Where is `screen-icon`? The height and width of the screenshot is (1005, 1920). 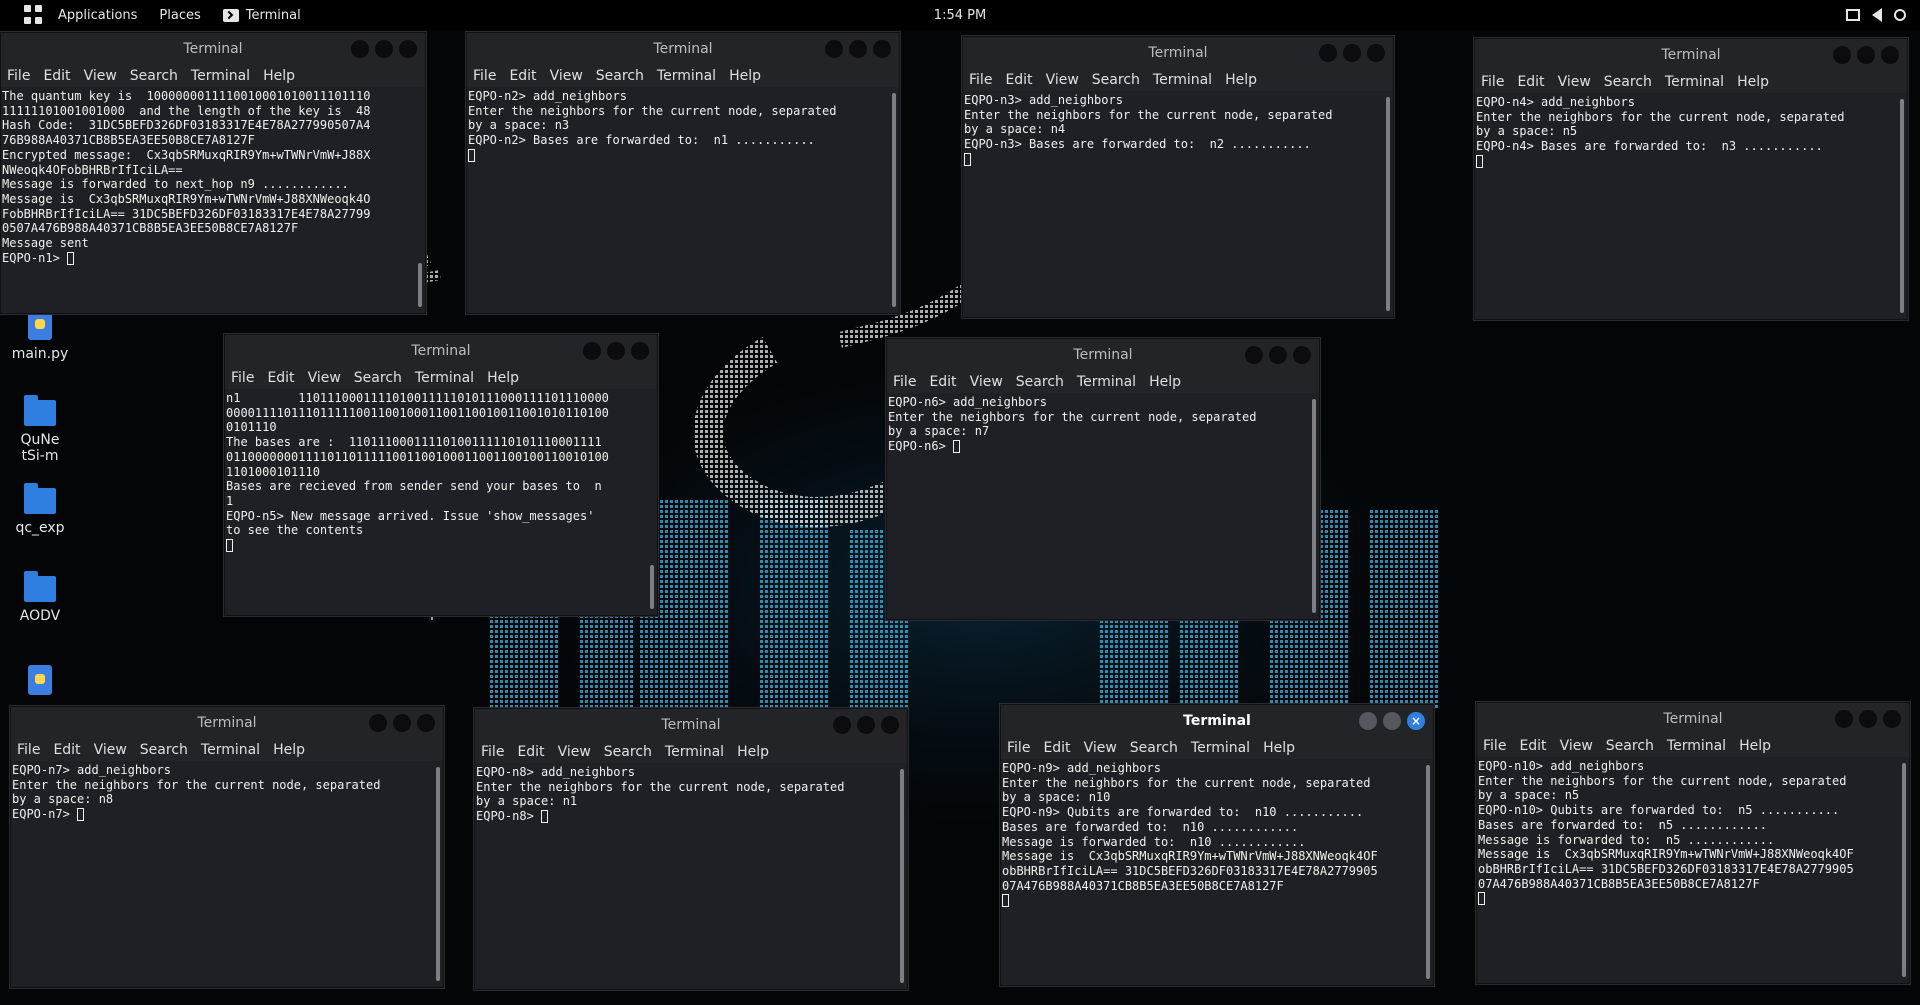 screen-icon is located at coordinates (1853, 15).